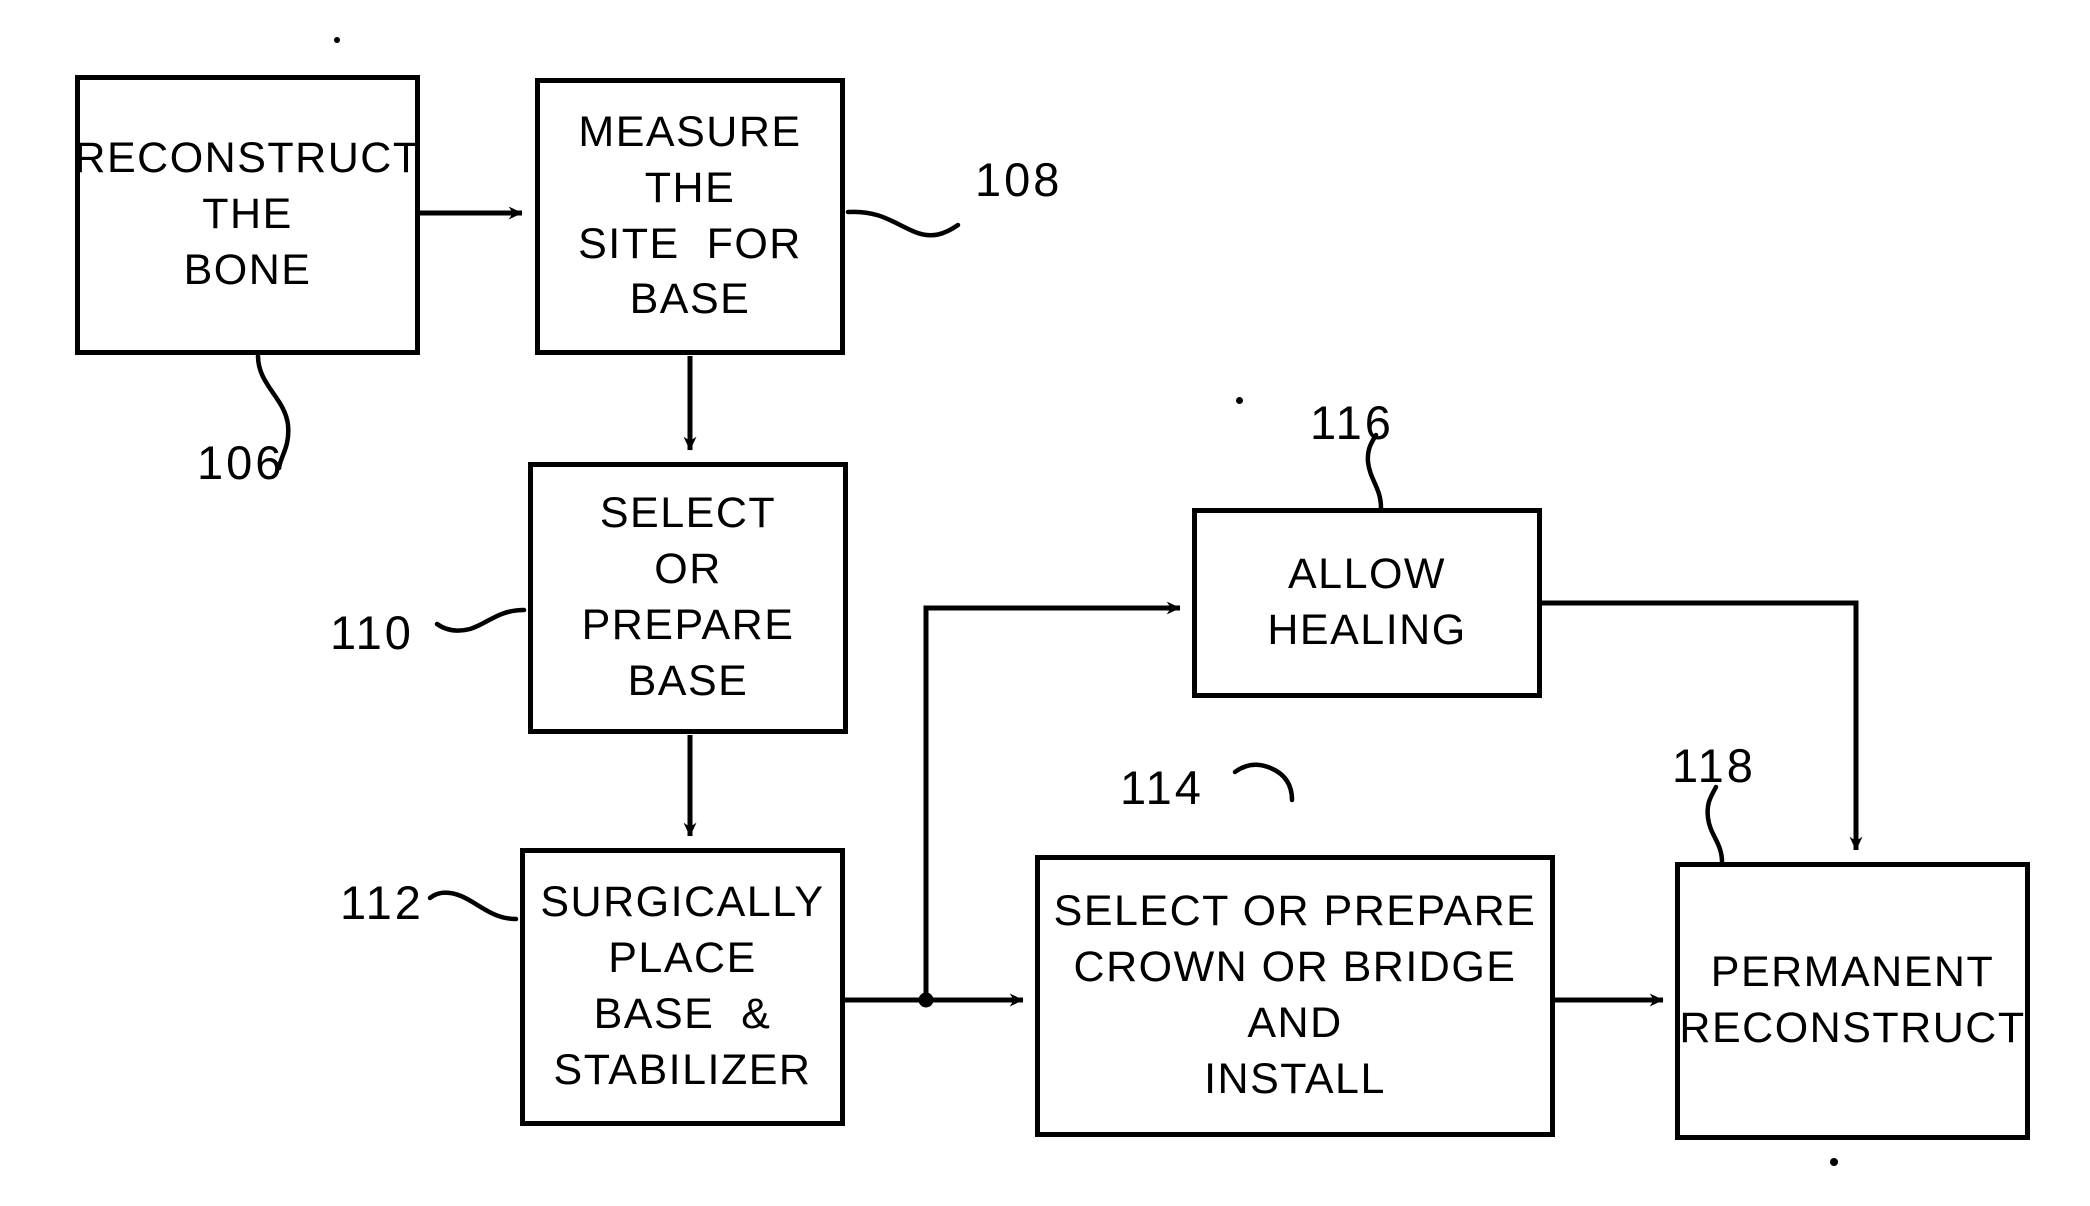  Describe the element at coordinates (926, 1000) in the screenshot. I see `branch-junction-dot` at that location.